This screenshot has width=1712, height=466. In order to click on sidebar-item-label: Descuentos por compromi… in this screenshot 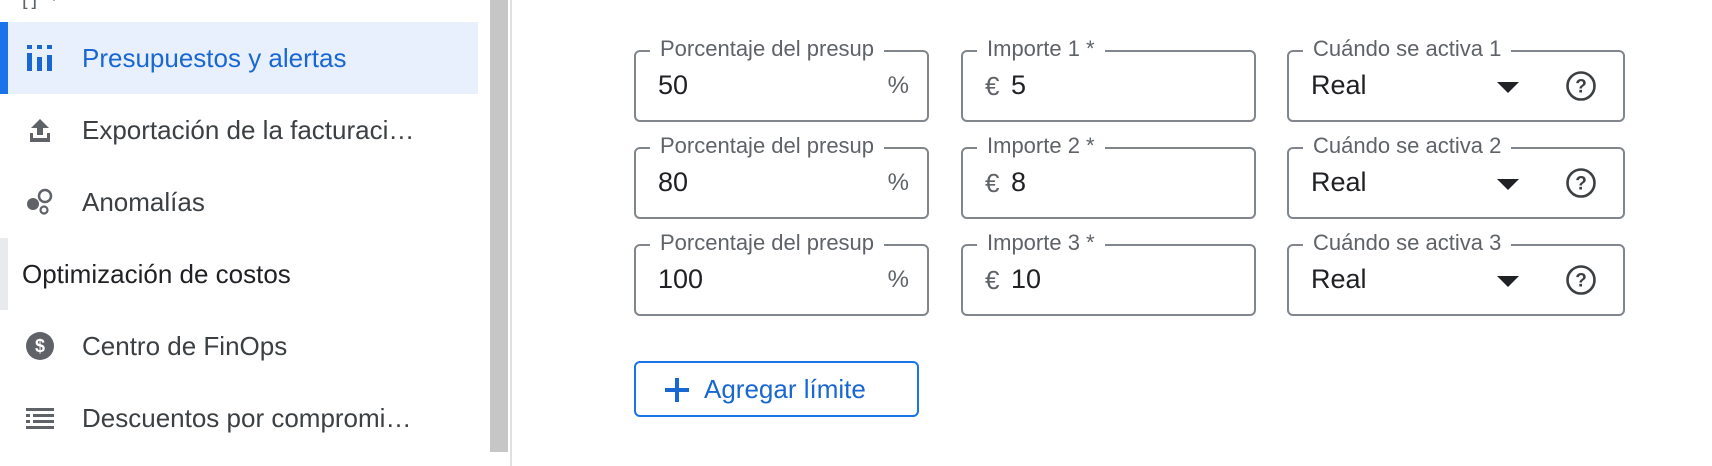, I will do `click(247, 417)`.